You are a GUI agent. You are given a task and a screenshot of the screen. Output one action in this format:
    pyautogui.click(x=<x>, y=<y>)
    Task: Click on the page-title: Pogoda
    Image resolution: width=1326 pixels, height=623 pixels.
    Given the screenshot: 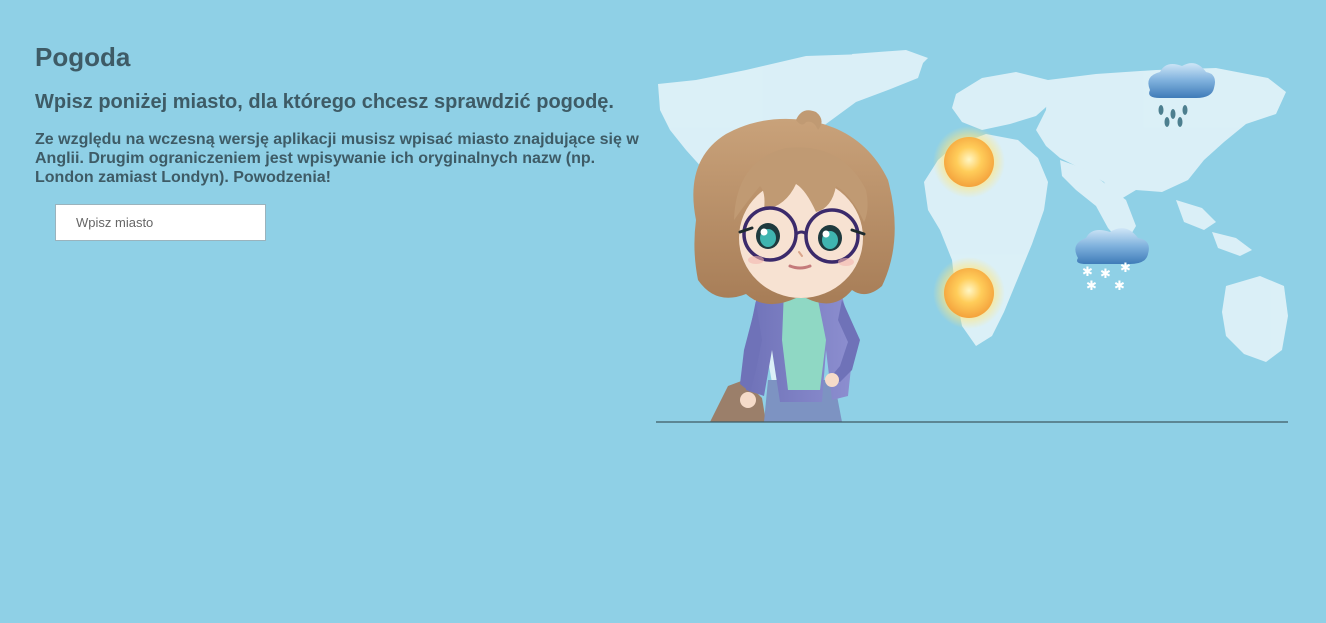 What is the action you would take?
    pyautogui.click(x=83, y=57)
    